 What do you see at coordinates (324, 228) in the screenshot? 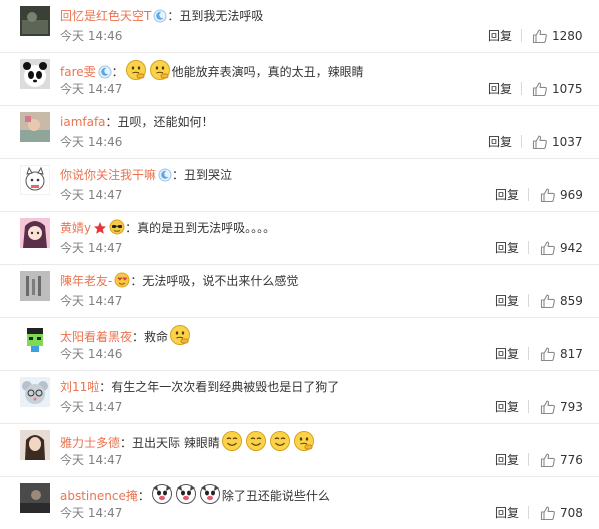
I see `comment-line: 黄婧y ：真的是丑到无法呼吸。。。。` at bounding box center [324, 228].